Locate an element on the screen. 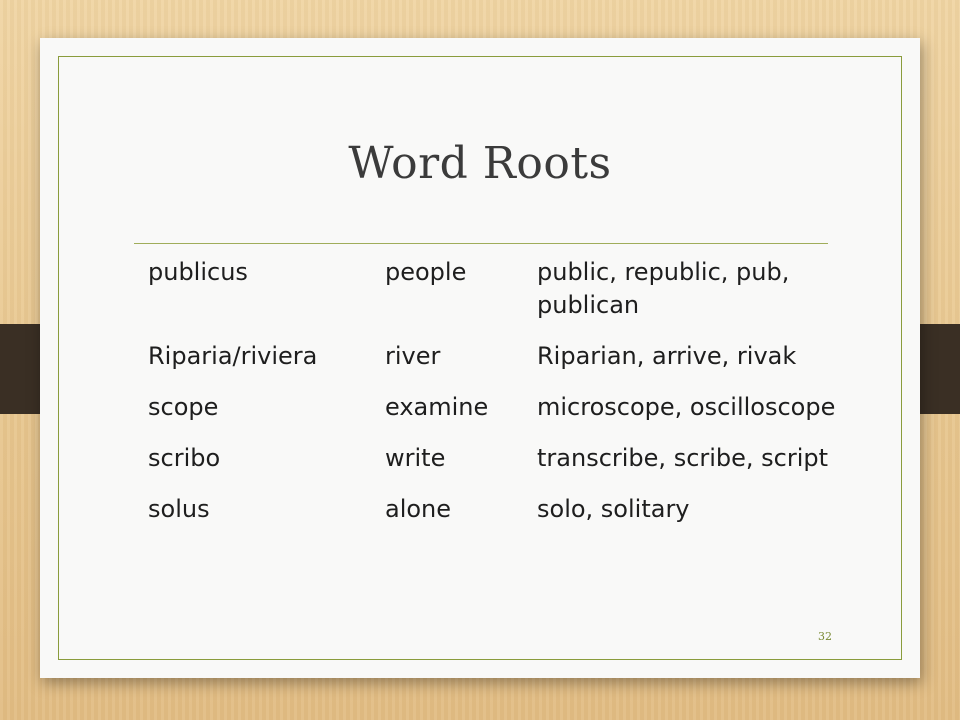 This screenshot has width=960, height=720. table-row: scribo write transcribe, scribe, script is located at coordinates (507, 467).